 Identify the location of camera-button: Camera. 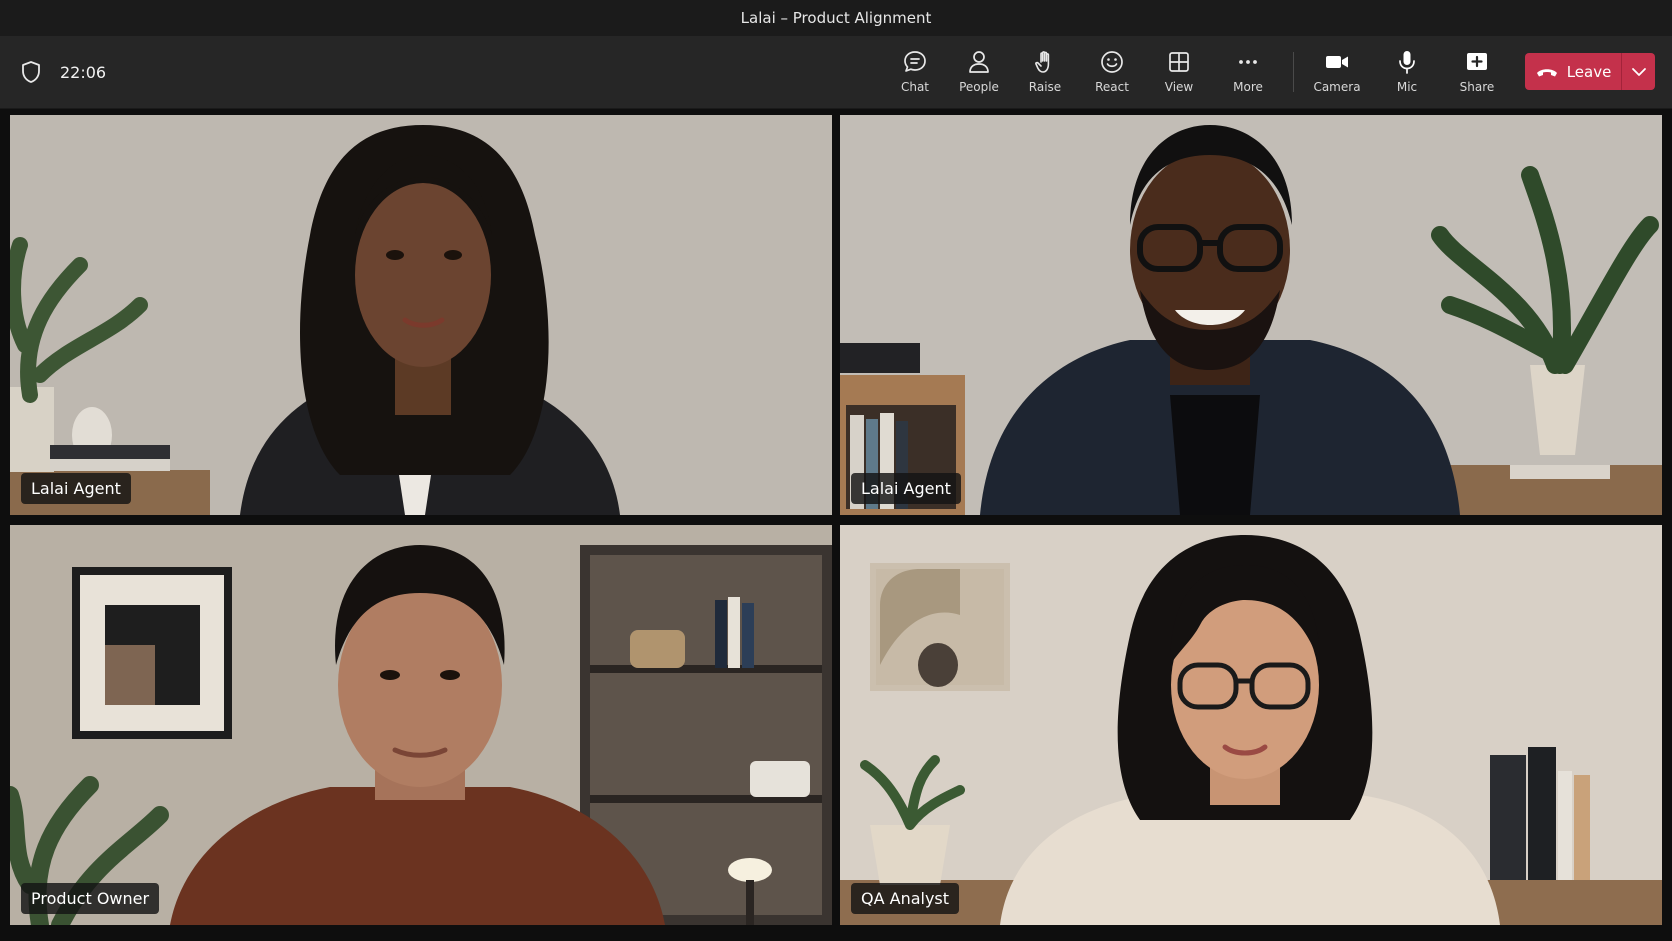
(1337, 72).